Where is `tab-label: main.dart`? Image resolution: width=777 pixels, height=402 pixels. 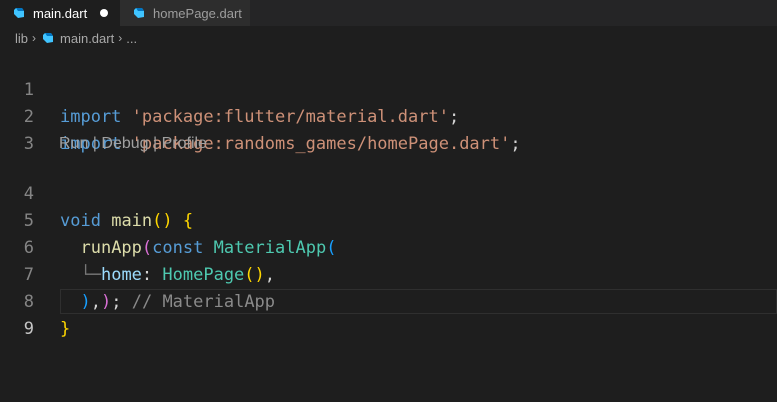 tab-label: main.dart is located at coordinates (60, 13).